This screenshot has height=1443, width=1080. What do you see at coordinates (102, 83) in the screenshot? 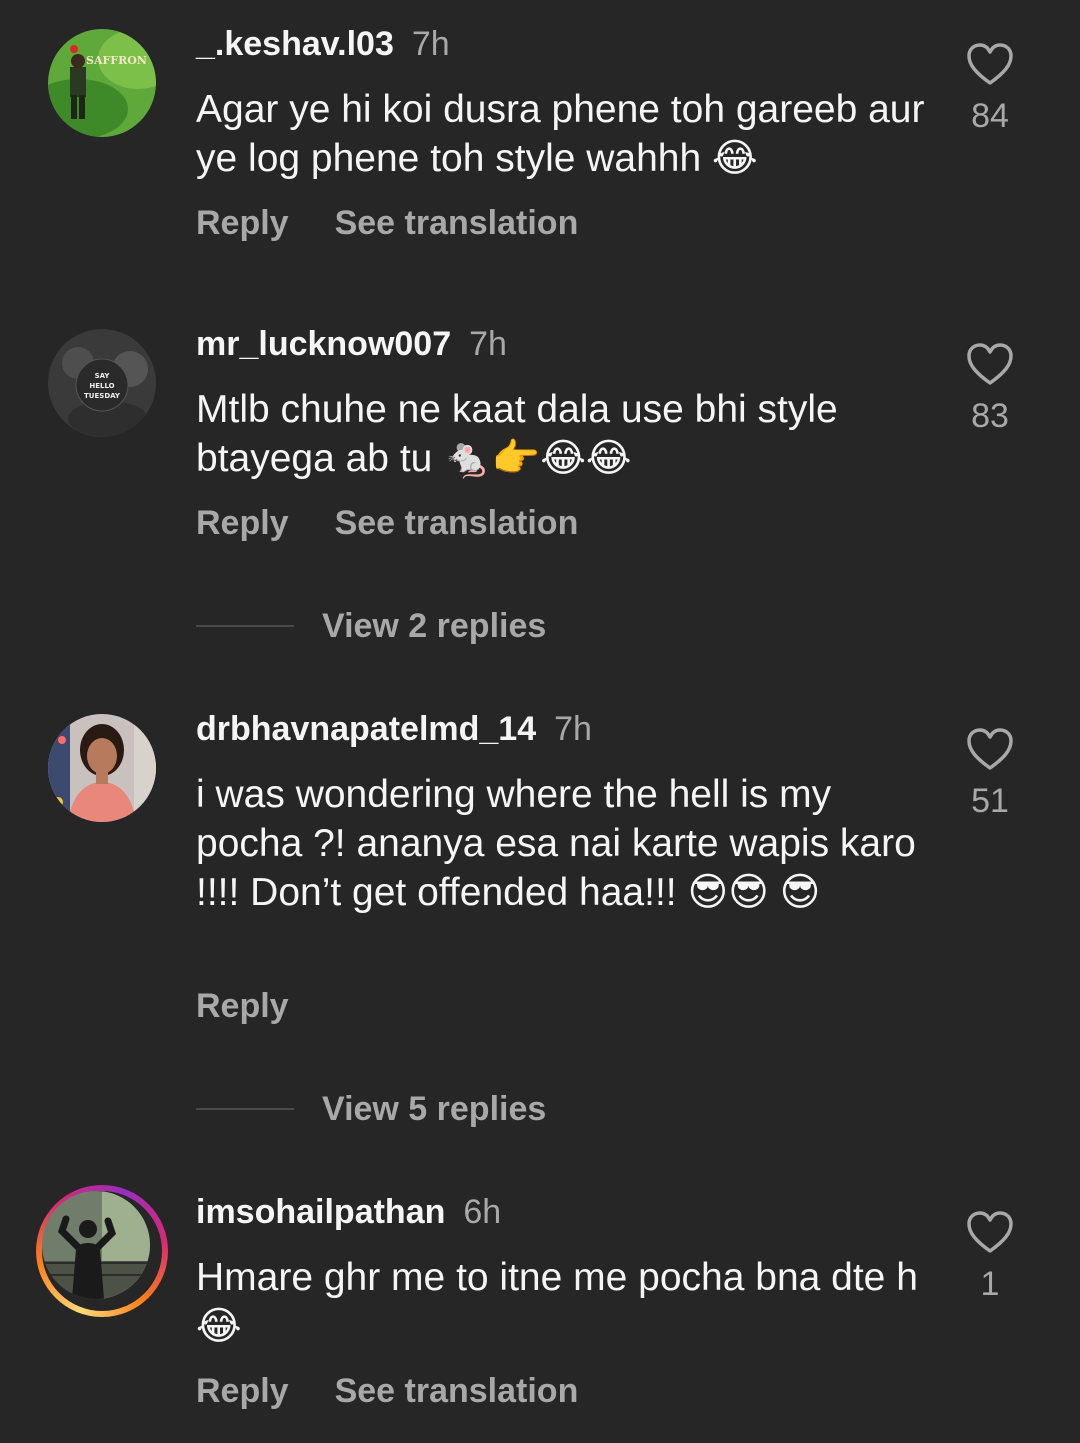
I see `avatar: SAFFRON` at bounding box center [102, 83].